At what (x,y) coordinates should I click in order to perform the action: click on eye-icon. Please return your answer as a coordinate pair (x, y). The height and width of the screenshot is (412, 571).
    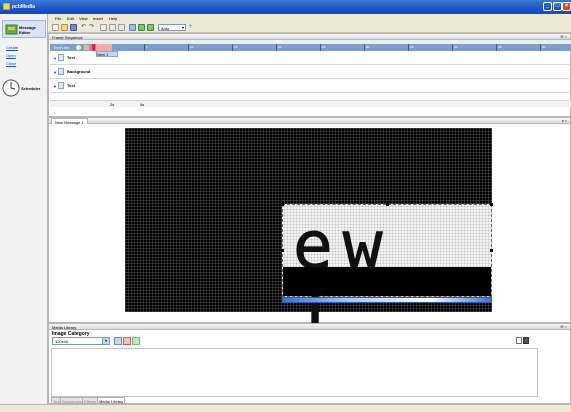
    Looking at the image, I should click on (78, 47).